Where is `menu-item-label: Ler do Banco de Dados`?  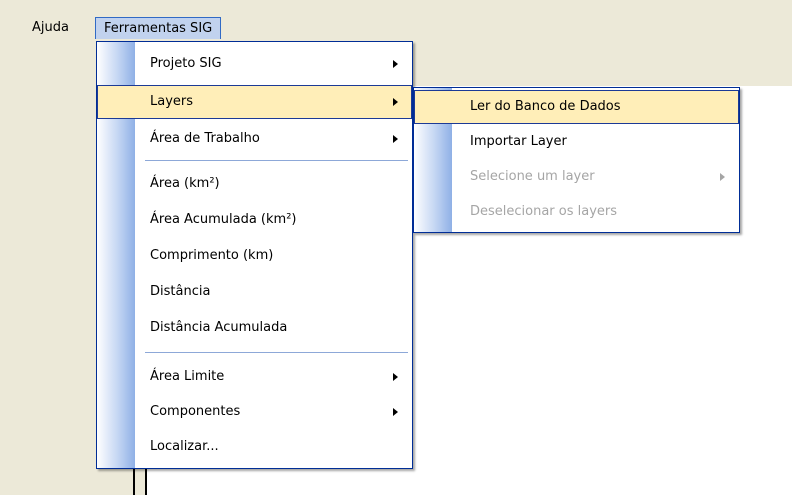 menu-item-label: Ler do Banco de Dados is located at coordinates (545, 106).